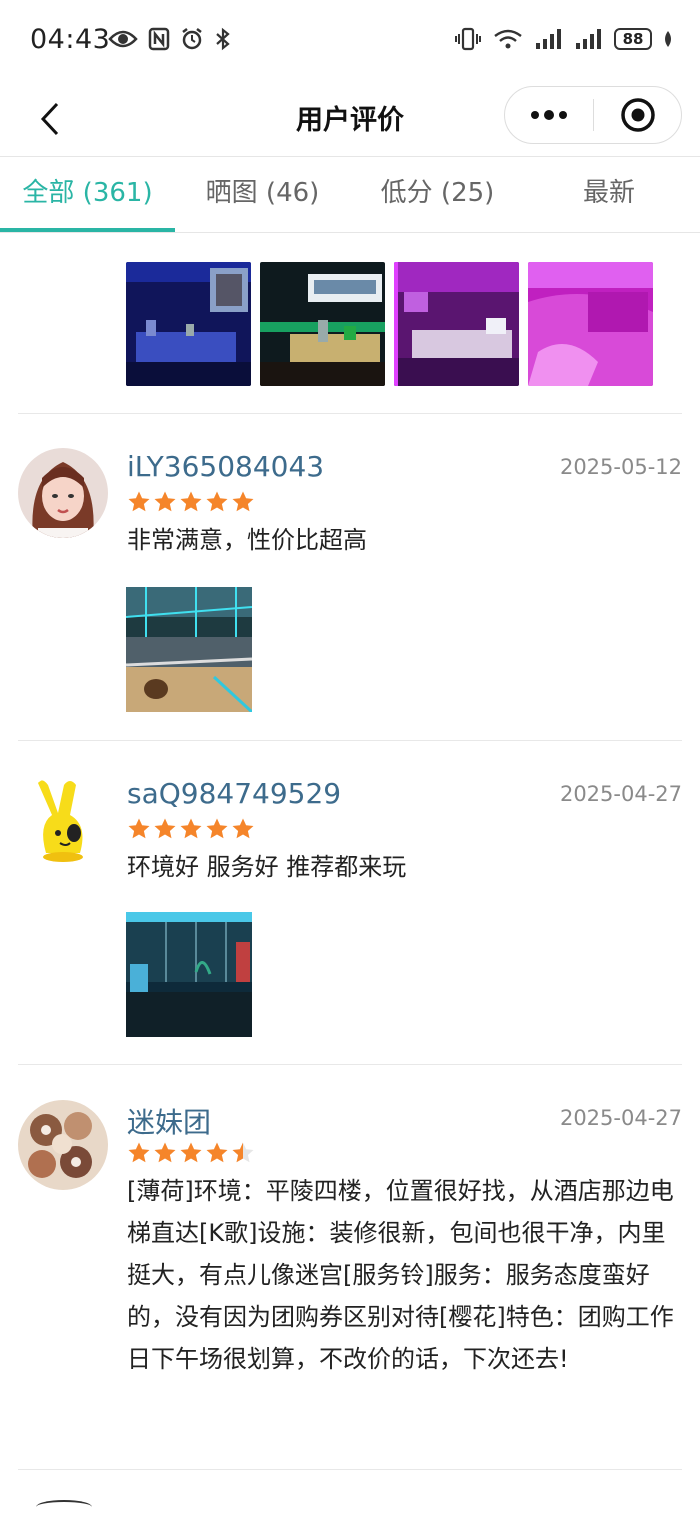  I want to click on review-tabs: 全部 (361) 晒图 (46) 低分 (25) 最新, so click(350, 194).